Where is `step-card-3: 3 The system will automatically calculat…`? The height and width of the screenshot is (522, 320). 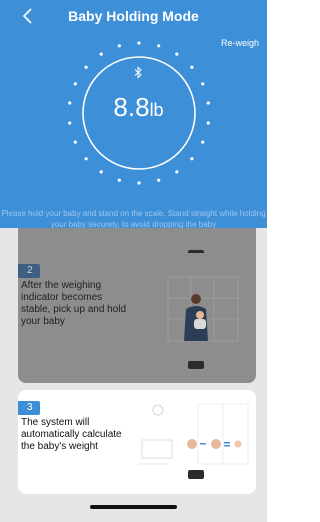 step-card-3: 3 The system will automatically calculat… is located at coordinates (137, 442).